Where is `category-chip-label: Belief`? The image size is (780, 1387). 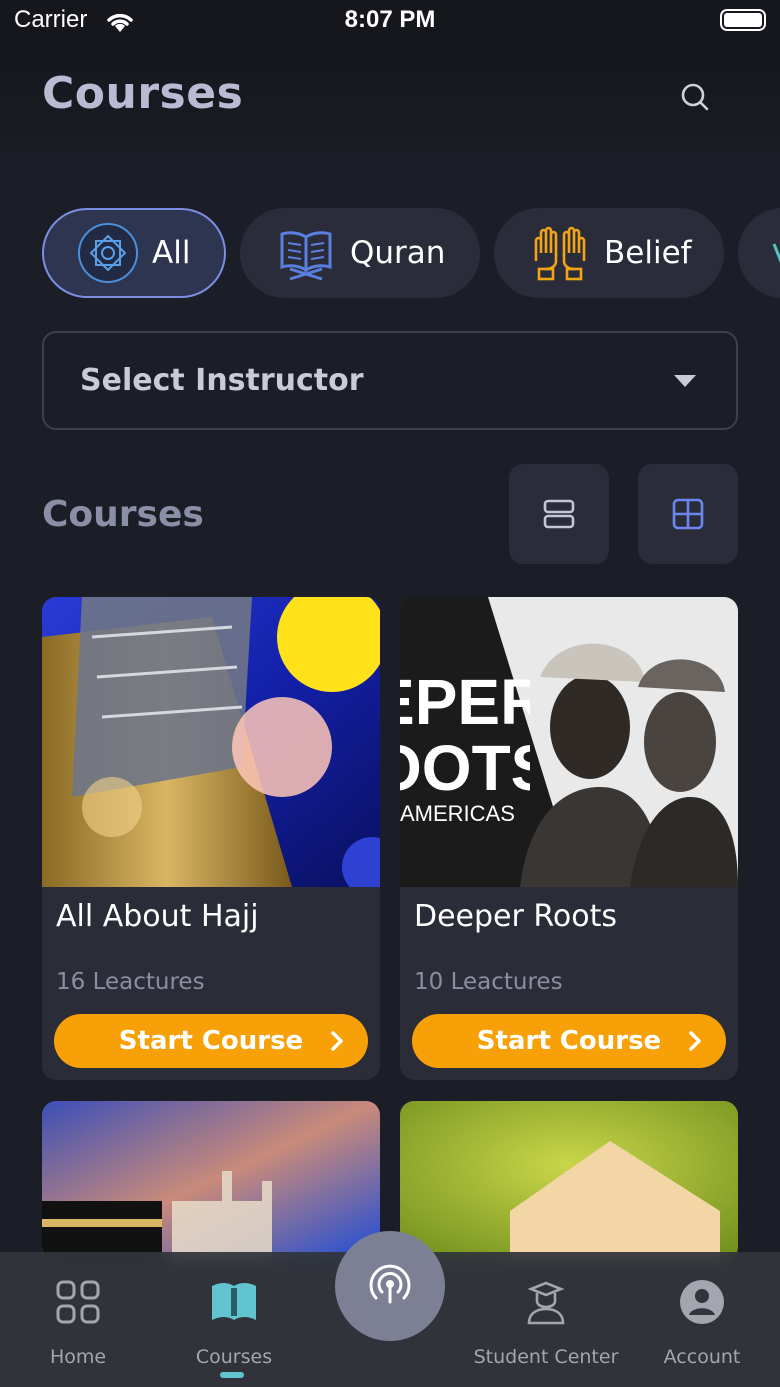 category-chip-label: Belief is located at coordinates (648, 253).